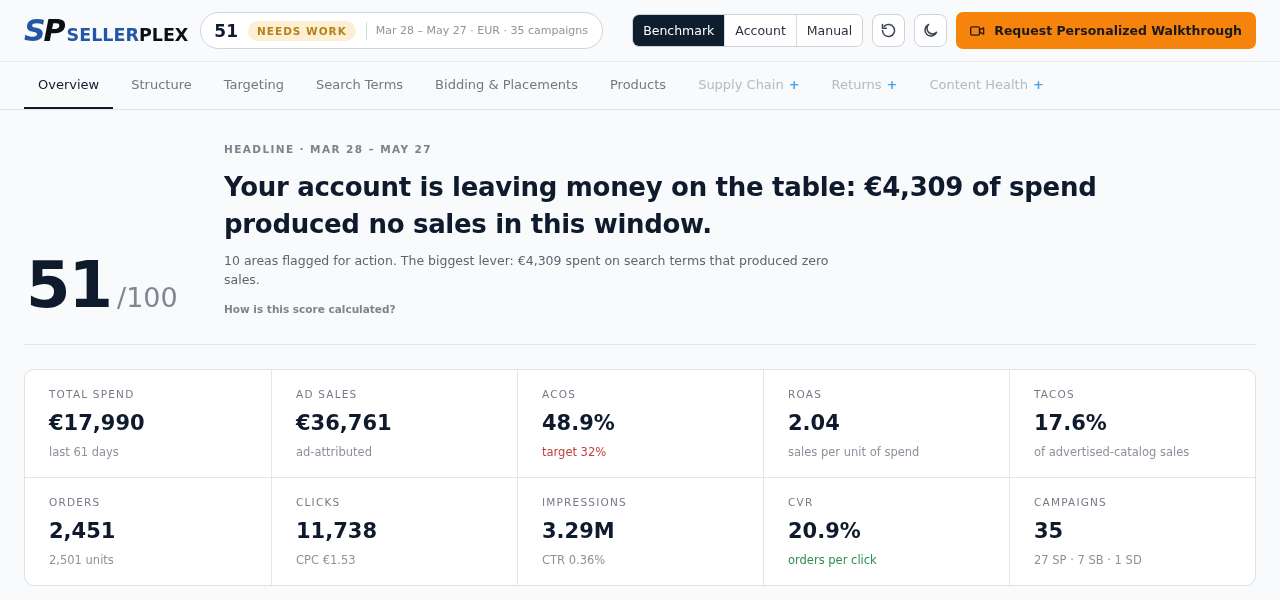 This screenshot has height=600, width=1280. I want to click on metric-note: of advertised-catalog sales, so click(1112, 452).